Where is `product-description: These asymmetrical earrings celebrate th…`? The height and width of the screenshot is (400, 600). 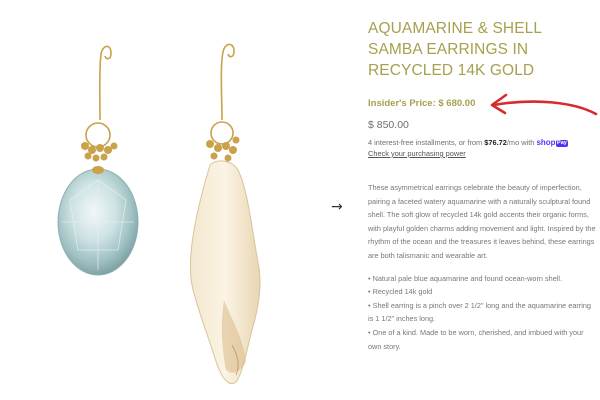 product-description: These asymmetrical earrings celebrate th… is located at coordinates (482, 221).